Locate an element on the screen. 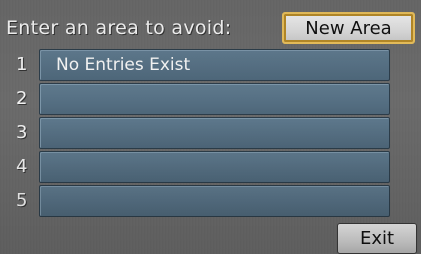 The width and height of the screenshot is (421, 254). list-item: No Entries Exist is located at coordinates (214, 65).